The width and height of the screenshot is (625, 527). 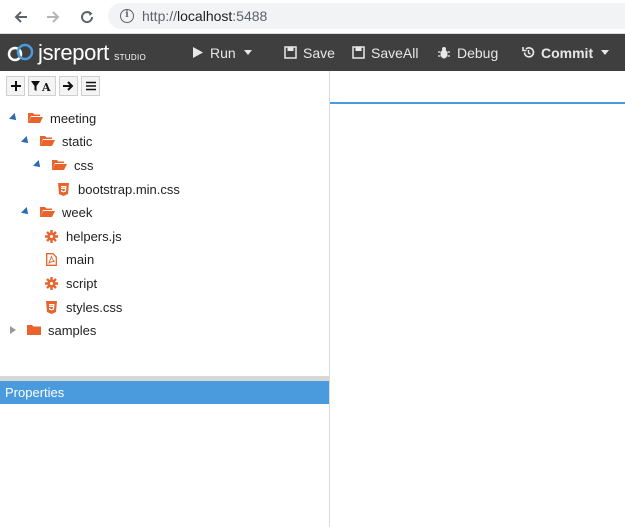 What do you see at coordinates (13, 330) in the screenshot?
I see `collapse-toggle-icon` at bounding box center [13, 330].